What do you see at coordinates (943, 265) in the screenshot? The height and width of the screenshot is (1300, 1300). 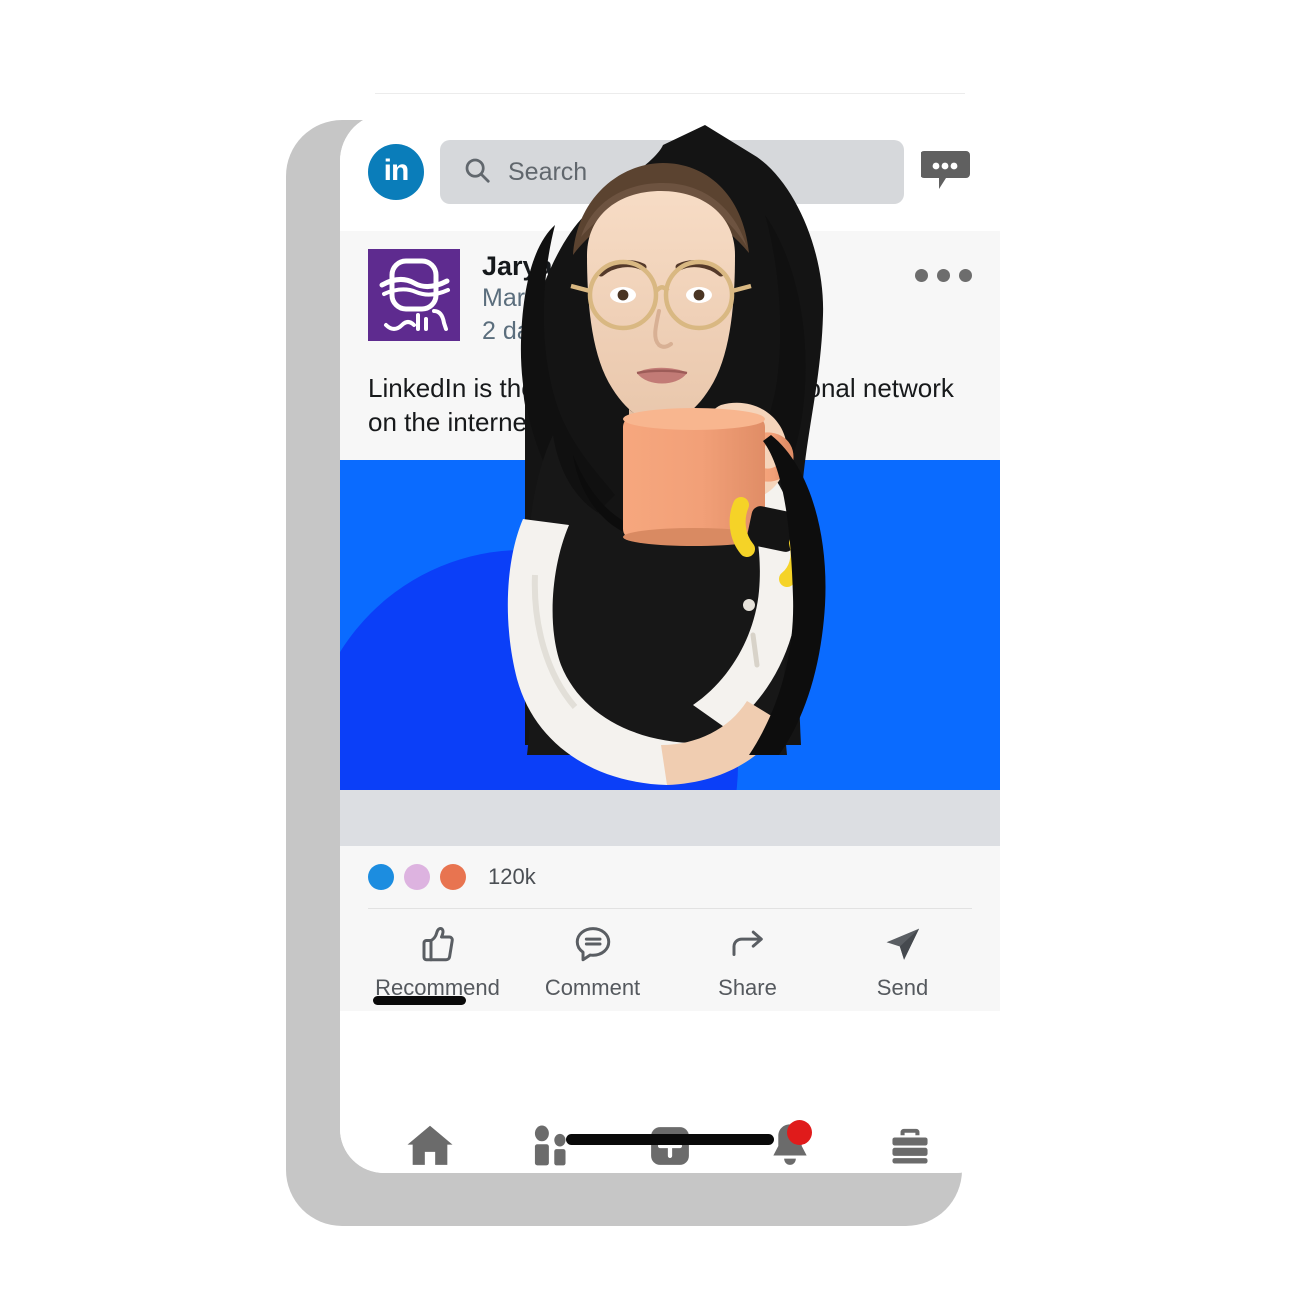 I see `more-options-icon` at bounding box center [943, 265].